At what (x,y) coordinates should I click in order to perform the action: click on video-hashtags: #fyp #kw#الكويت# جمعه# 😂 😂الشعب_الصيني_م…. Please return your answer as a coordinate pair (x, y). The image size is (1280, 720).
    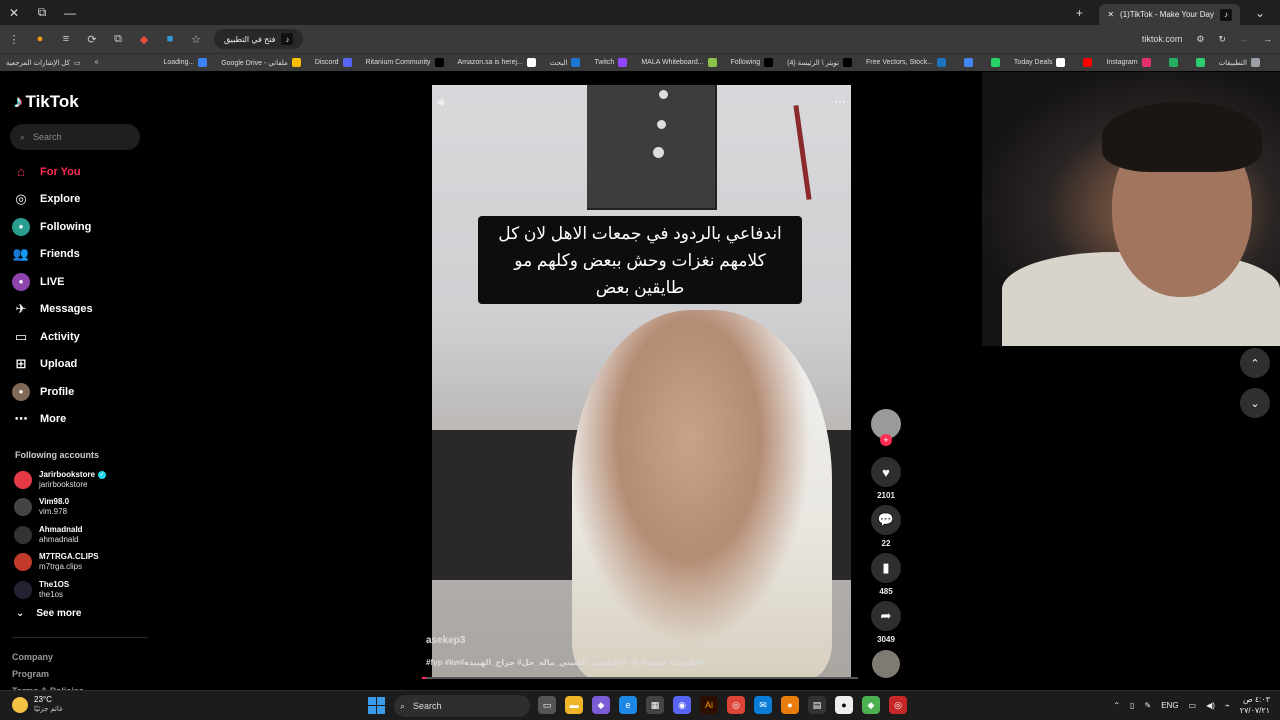
    Looking at the image, I should click on (565, 662).